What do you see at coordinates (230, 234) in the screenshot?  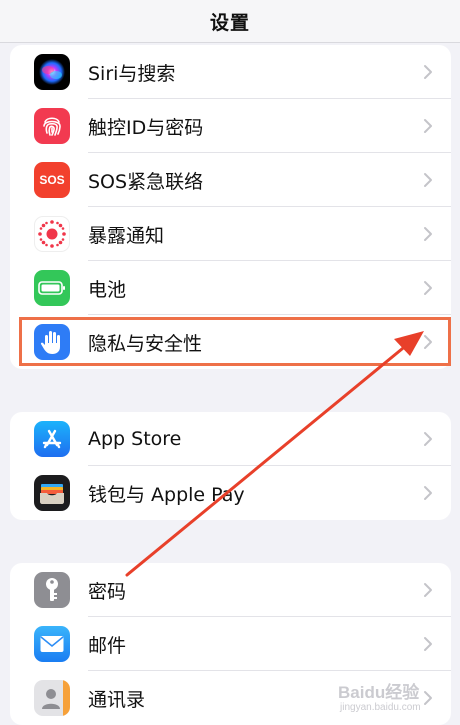 I see `row-exposure-notification: 暴露通知` at bounding box center [230, 234].